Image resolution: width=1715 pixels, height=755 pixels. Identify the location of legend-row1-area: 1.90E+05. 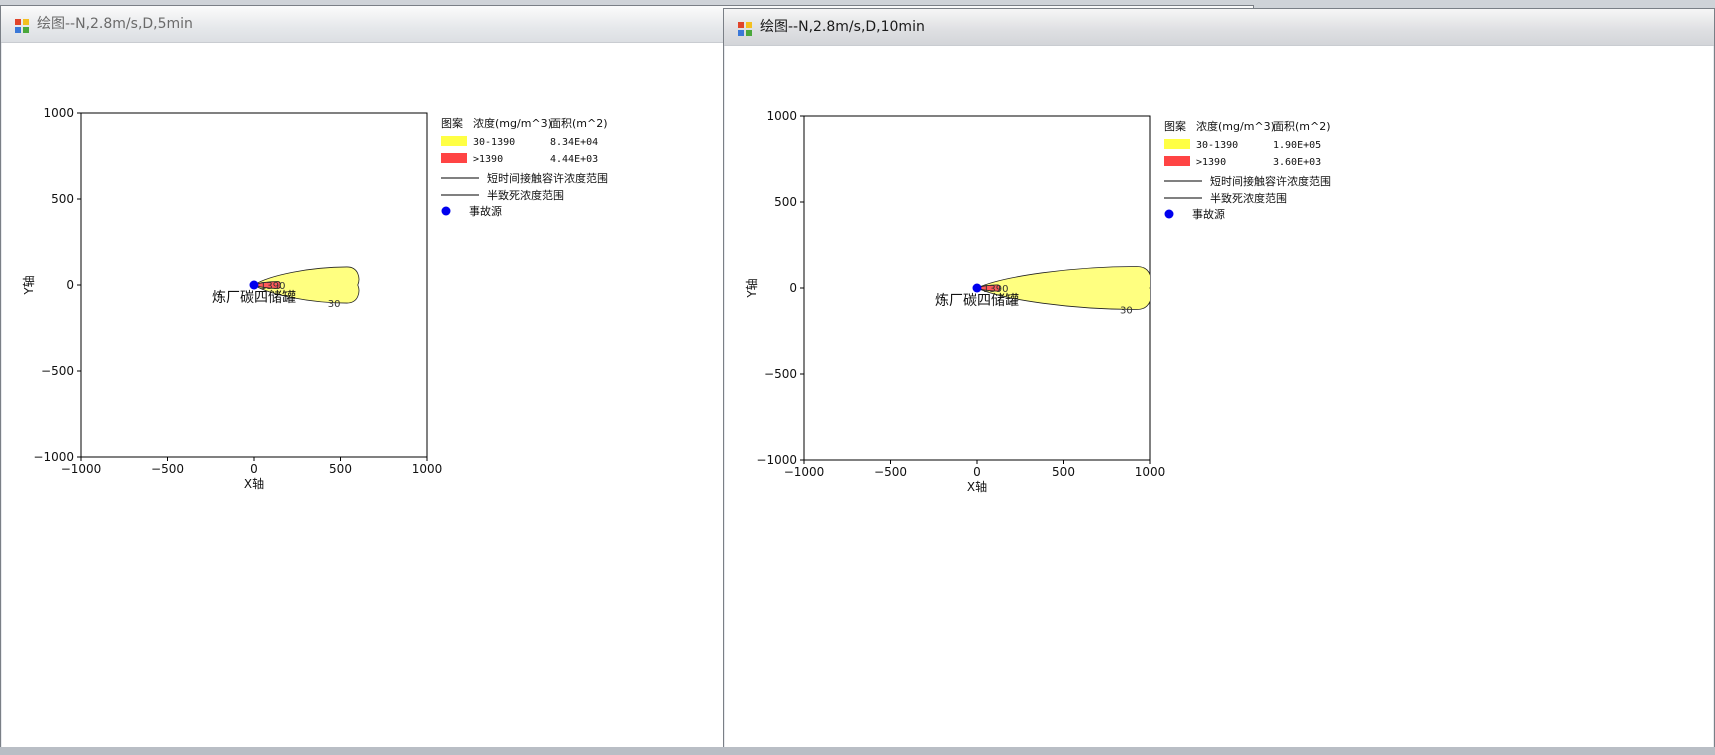
(1297, 145).